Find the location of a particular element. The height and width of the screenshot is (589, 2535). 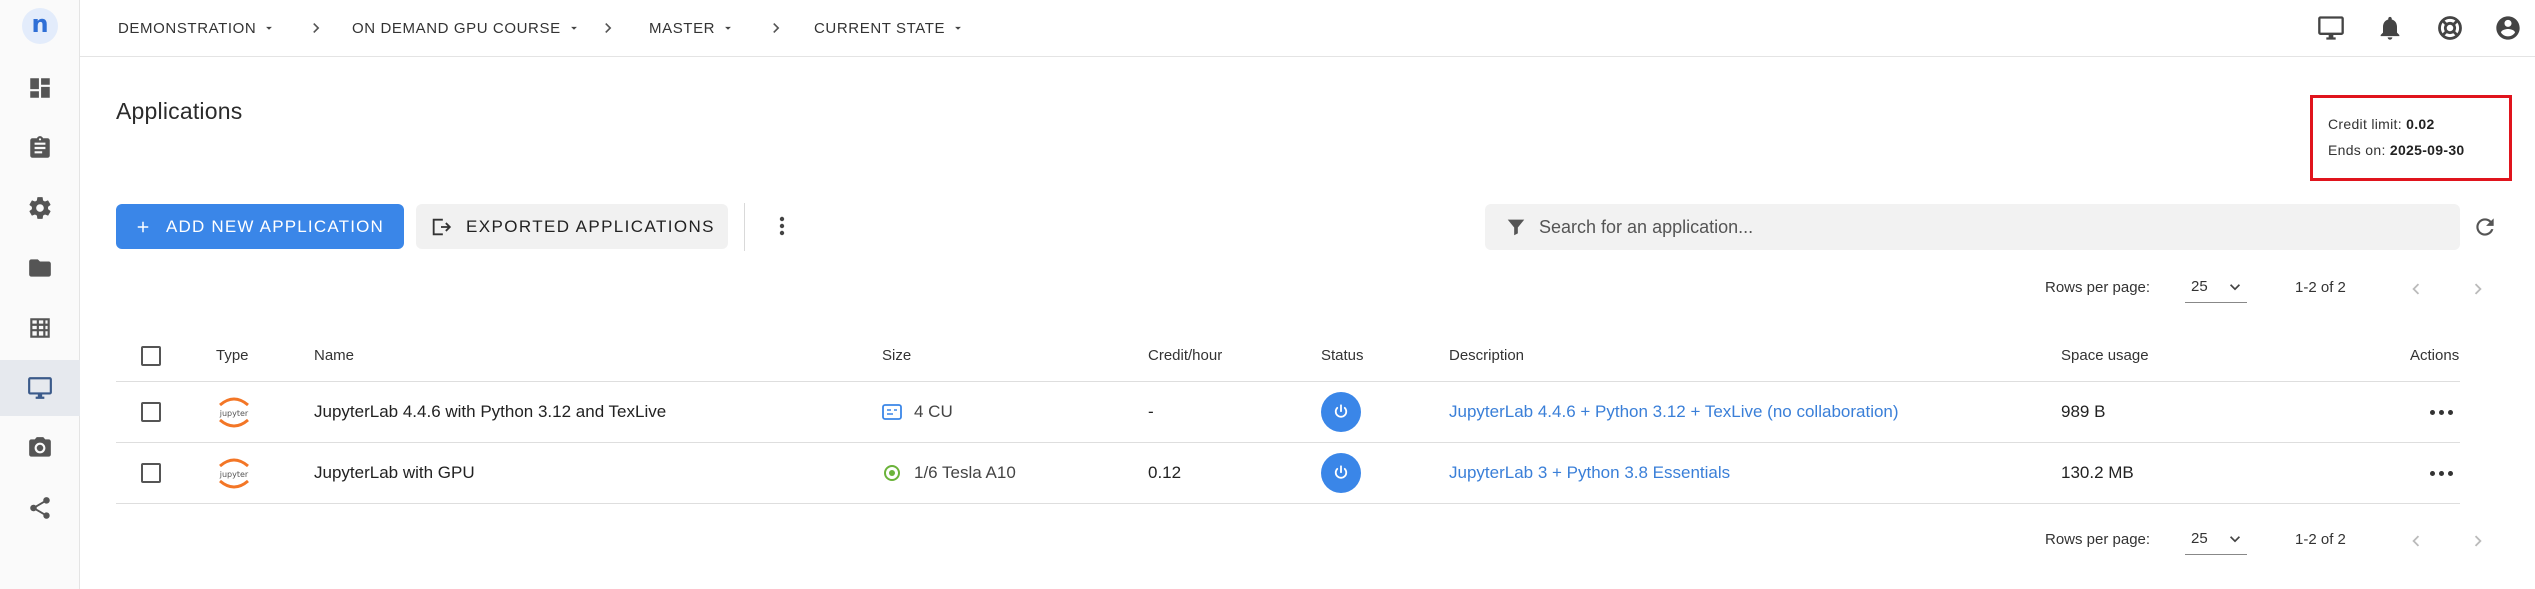

breadcrumb-branch: MASTER is located at coordinates (692, 28).